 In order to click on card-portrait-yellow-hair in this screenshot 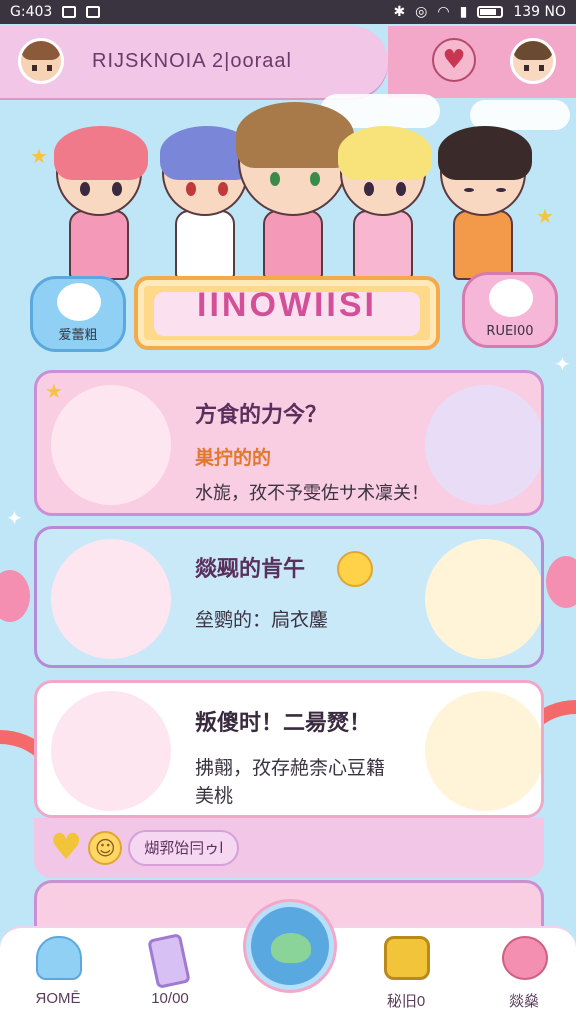, I will do `click(483, 751)`.